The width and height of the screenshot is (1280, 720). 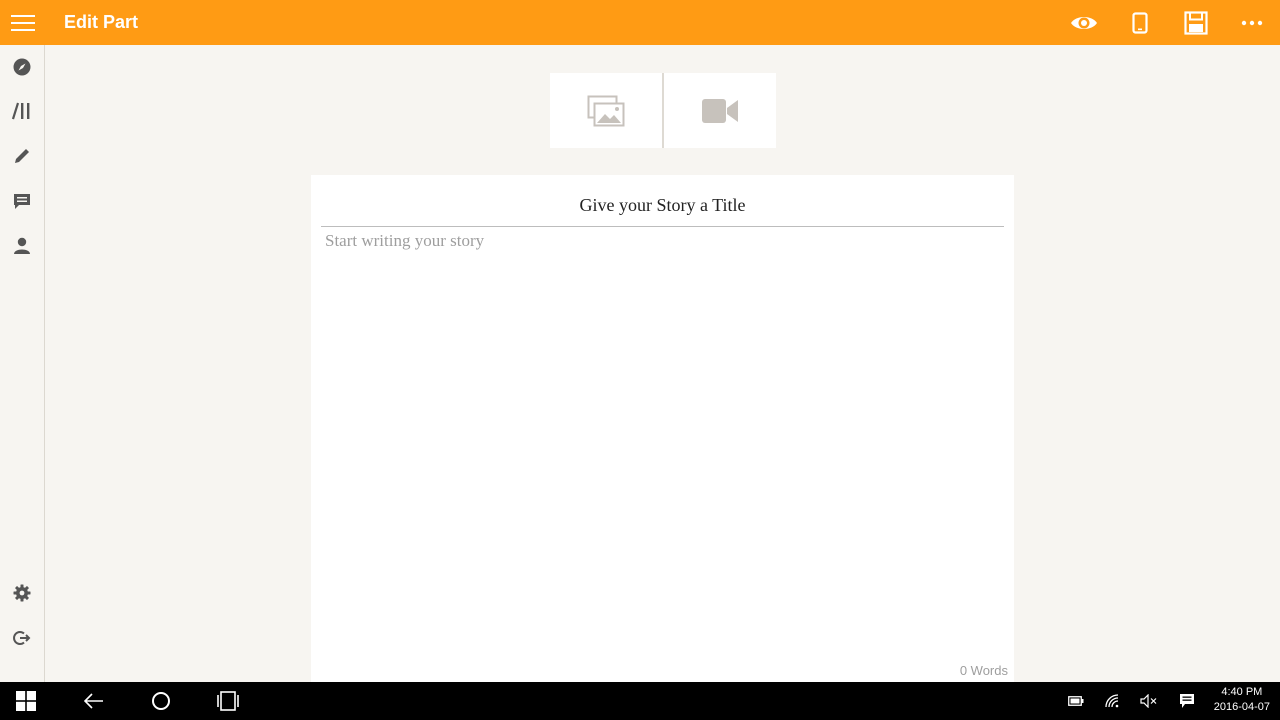 I want to click on volume-mute-icon, so click(x=1148, y=701).